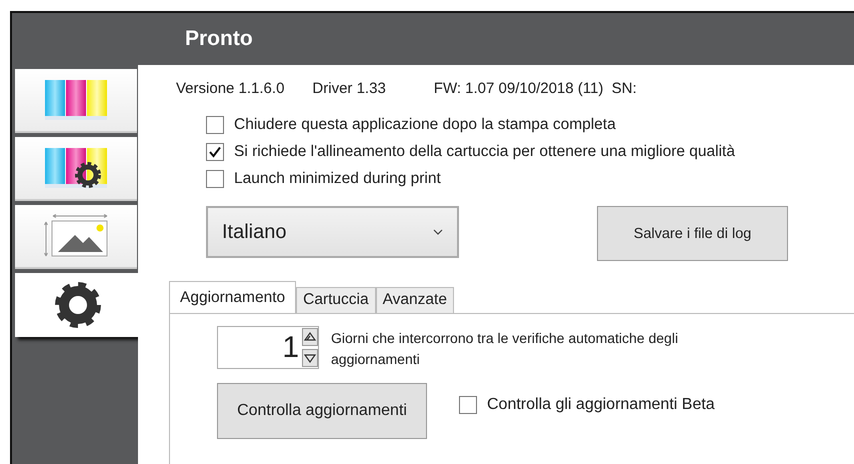 The height and width of the screenshot is (464, 854). Describe the element at coordinates (322, 411) in the screenshot. I see `check-updates-button: Controlla aggiornamenti` at that location.